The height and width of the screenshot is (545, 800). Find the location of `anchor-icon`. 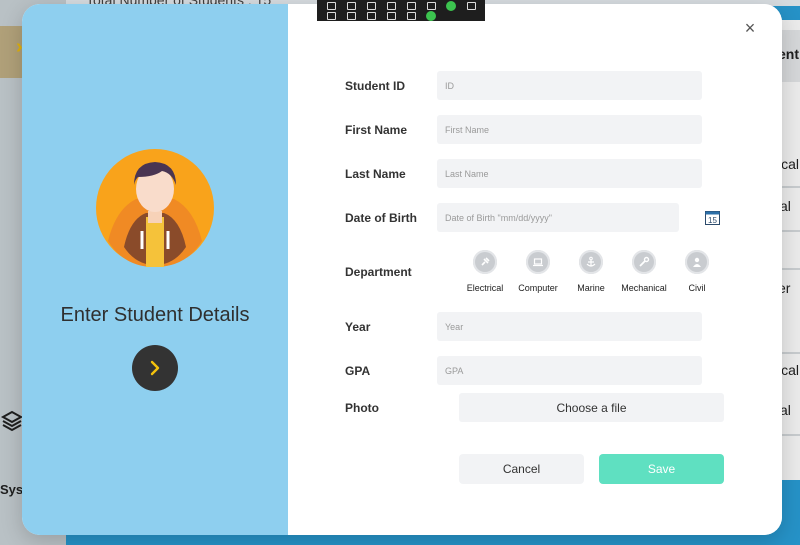

anchor-icon is located at coordinates (591, 262).